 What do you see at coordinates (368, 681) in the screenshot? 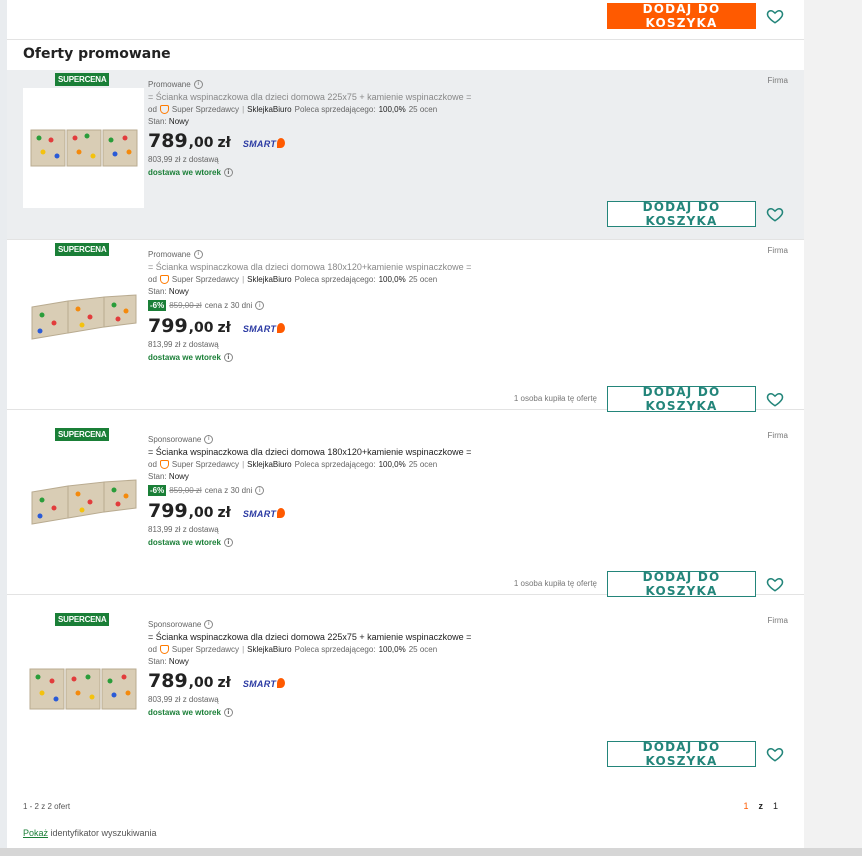
I see `price: 789,00 zł SMART` at bounding box center [368, 681].